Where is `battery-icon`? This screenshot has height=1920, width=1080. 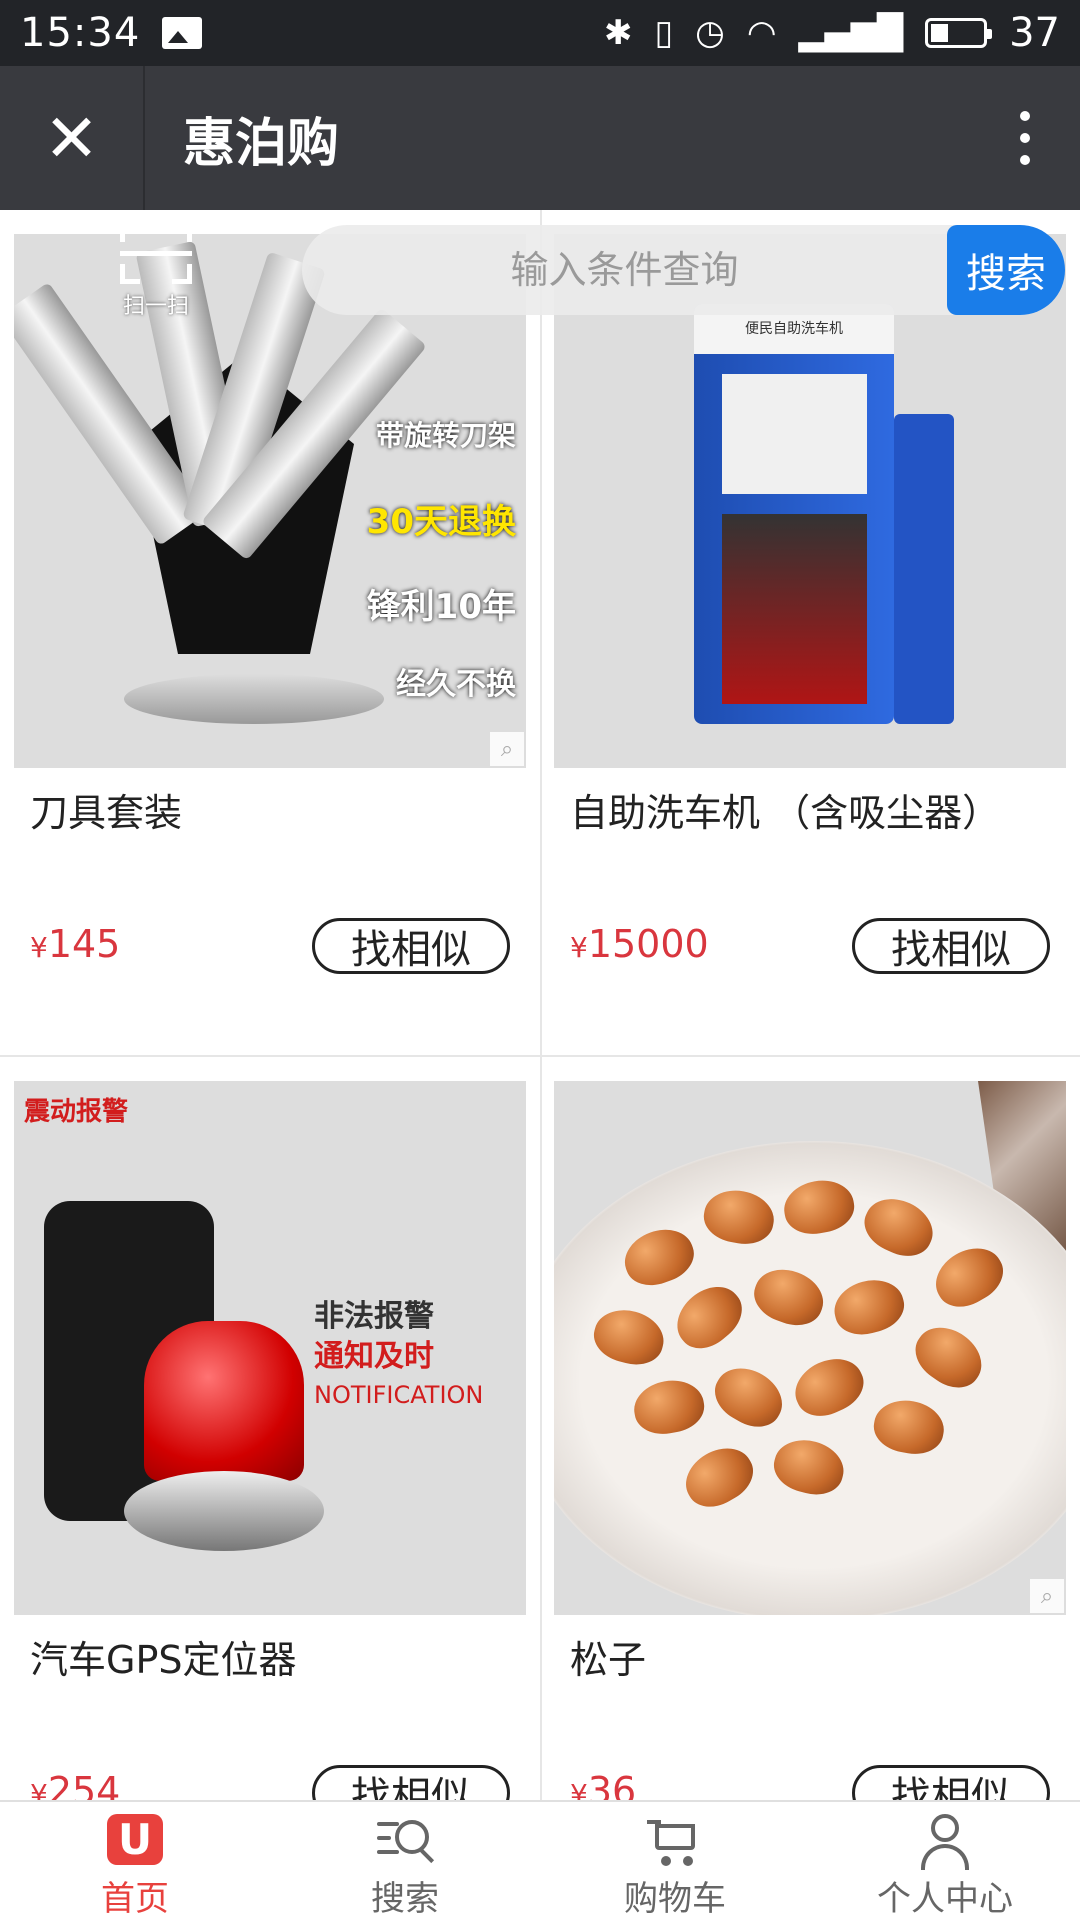 battery-icon is located at coordinates (959, 33).